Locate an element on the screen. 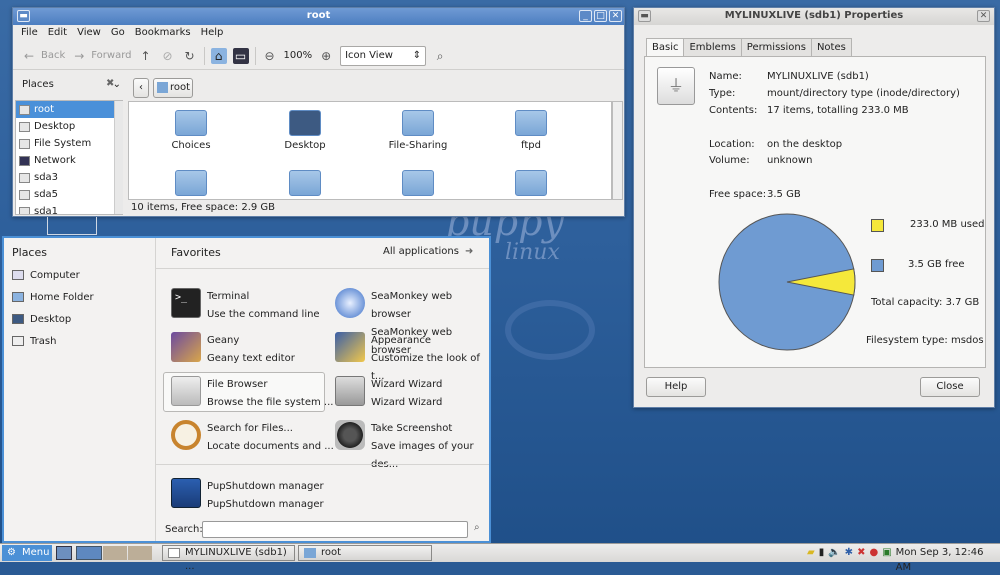  volume-icon: 🔈 is located at coordinates (834, 560).